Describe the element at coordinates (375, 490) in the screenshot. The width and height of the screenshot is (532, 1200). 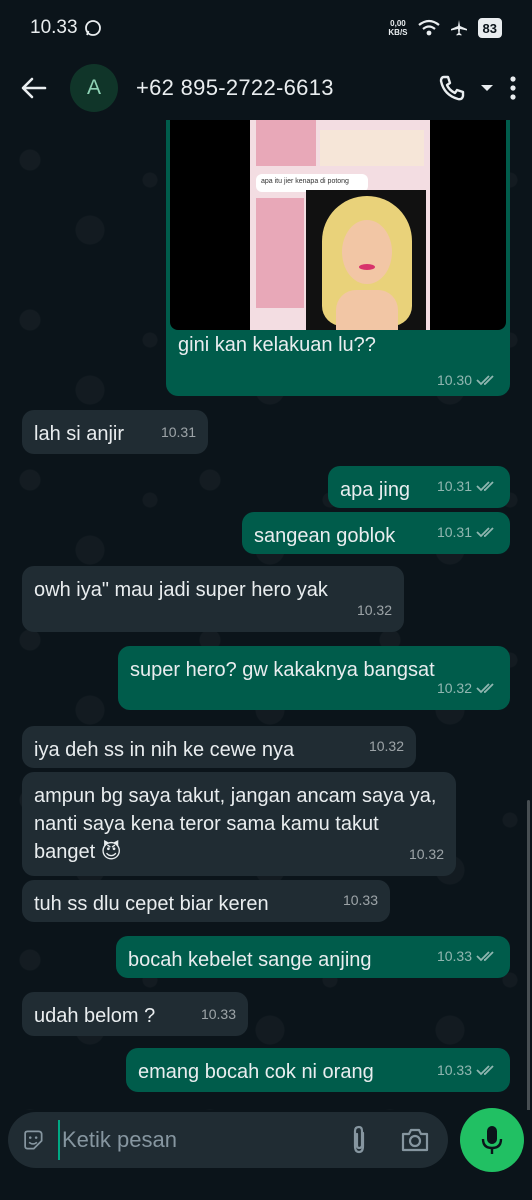
I see `message-text: apa jing` at that location.